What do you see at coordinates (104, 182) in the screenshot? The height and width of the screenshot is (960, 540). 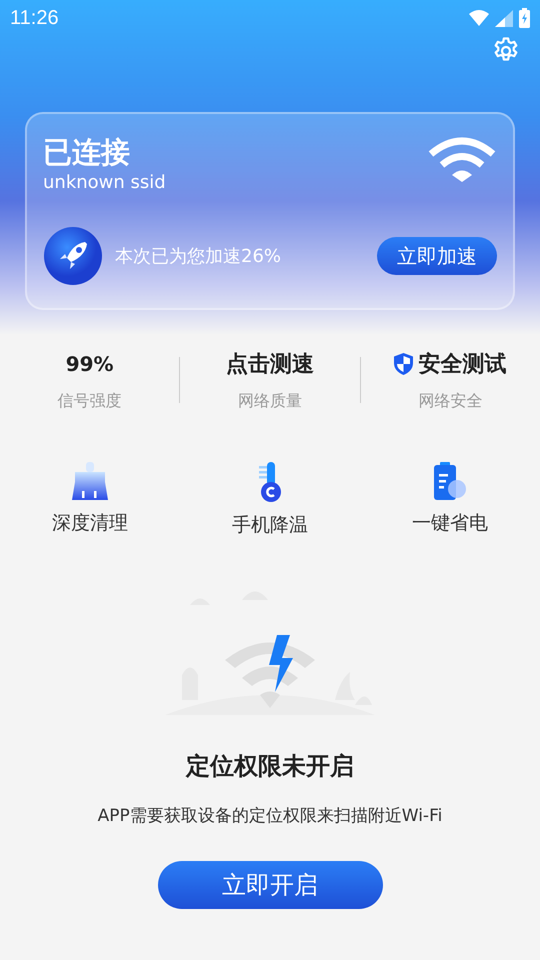 I see `network-name: unknown ssid` at bounding box center [104, 182].